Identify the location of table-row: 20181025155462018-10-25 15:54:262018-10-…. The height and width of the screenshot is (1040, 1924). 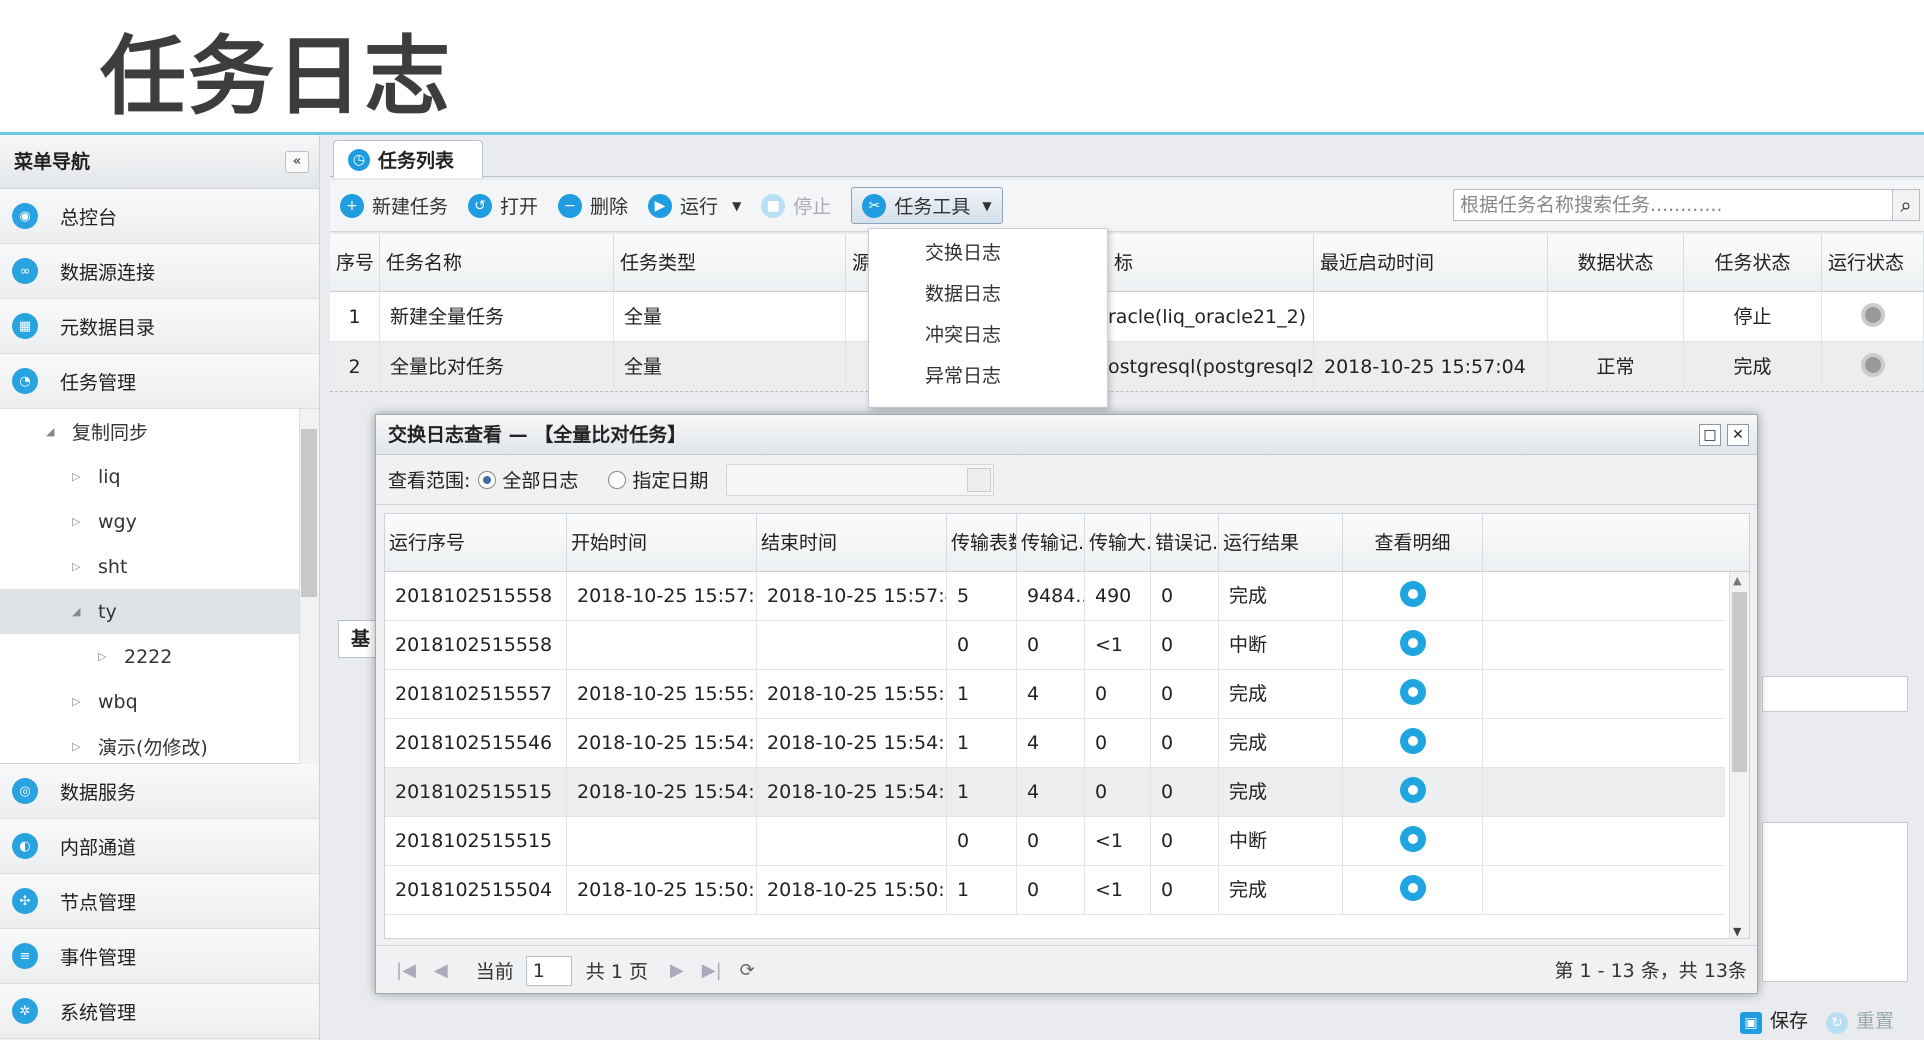
(1055, 743).